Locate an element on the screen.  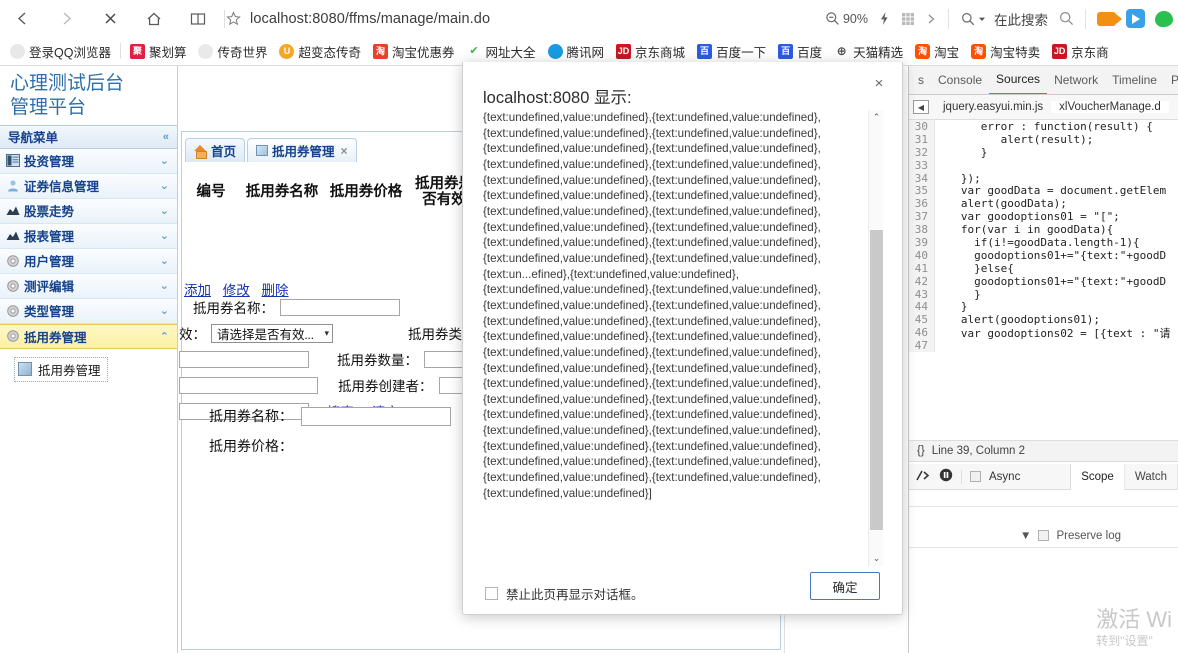
scrollbar-thumb is located at coordinates (876, 380).